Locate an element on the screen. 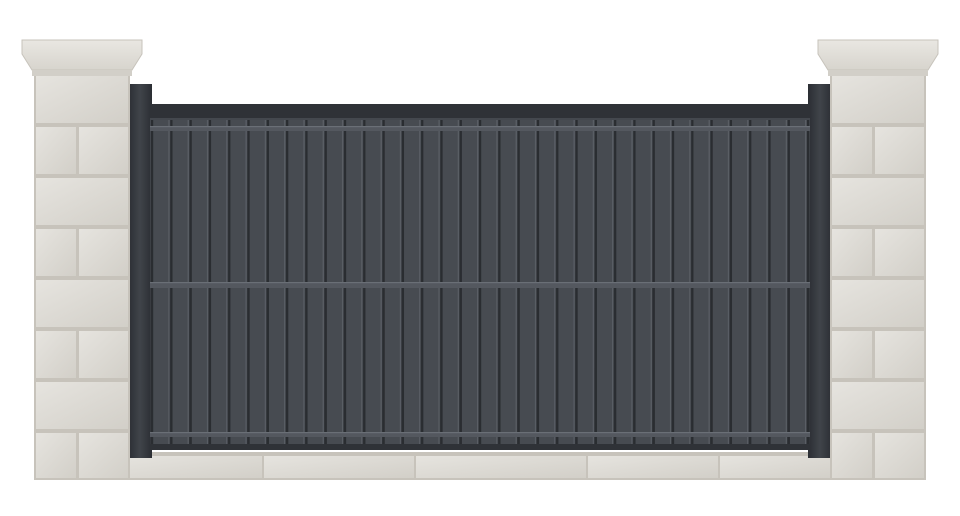 The width and height of the screenshot is (960, 516). right-stone-pillar is located at coordinates (878, 259).